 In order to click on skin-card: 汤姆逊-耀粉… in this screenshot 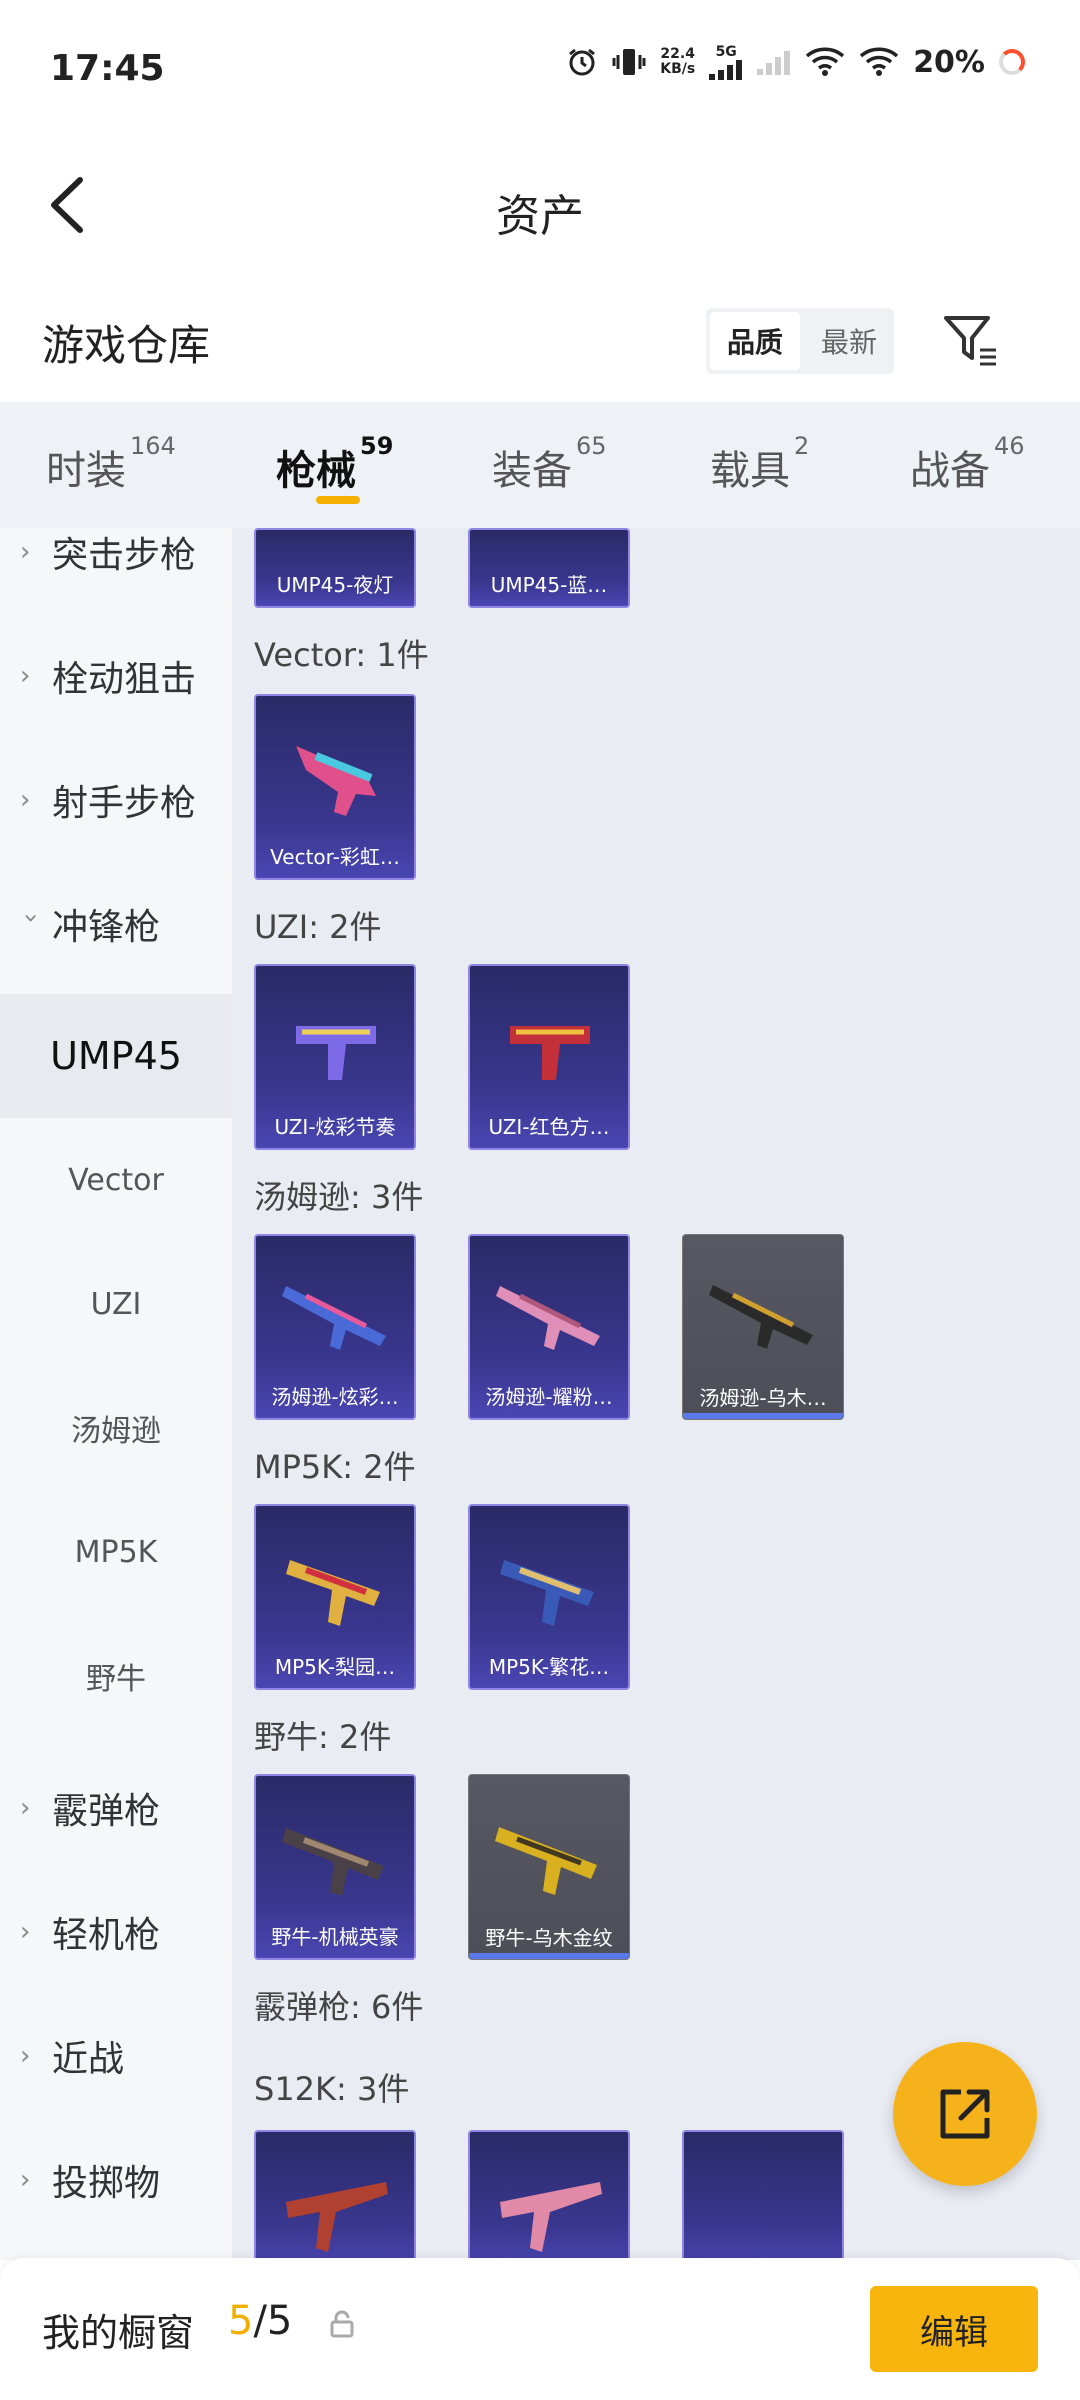, I will do `click(549, 1327)`.